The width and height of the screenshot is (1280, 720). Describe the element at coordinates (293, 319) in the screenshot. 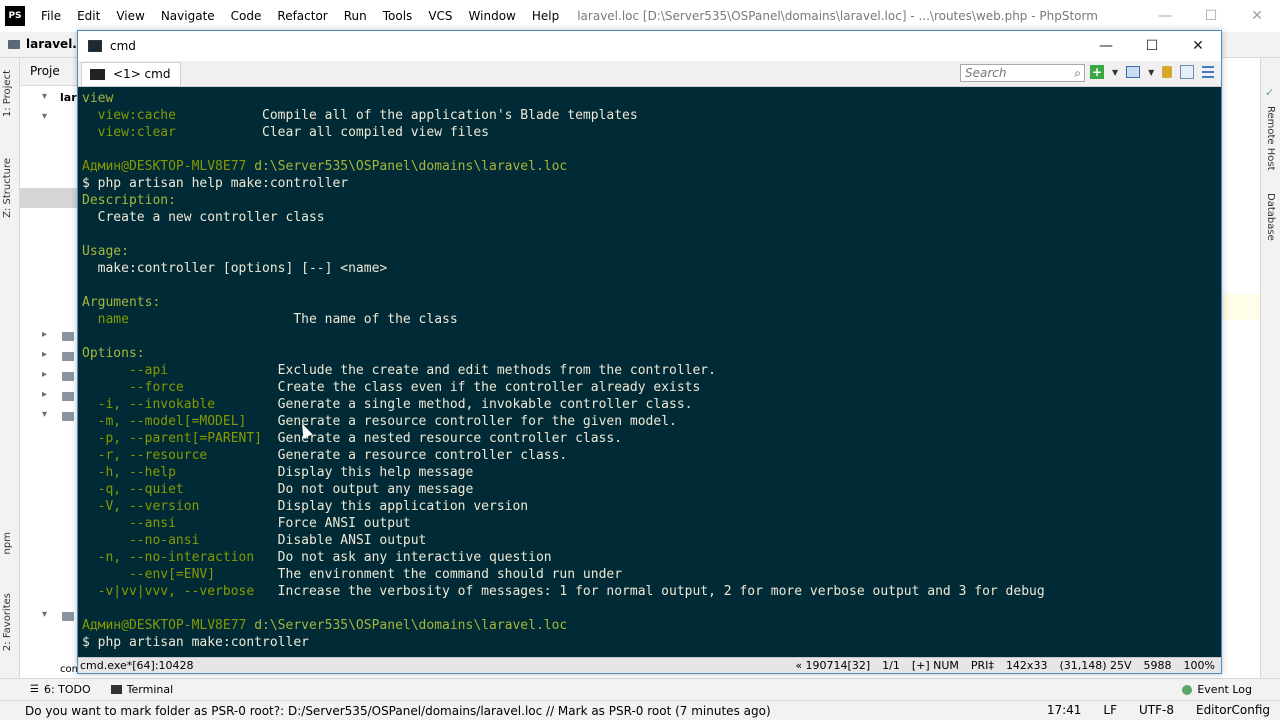

I see `console-text: The name of the class` at that location.